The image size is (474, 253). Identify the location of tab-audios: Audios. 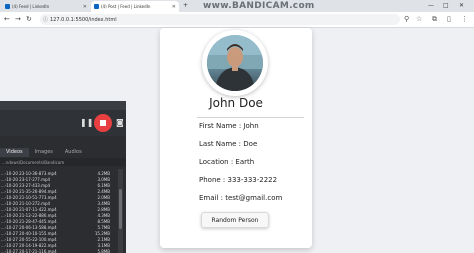
(73, 152).